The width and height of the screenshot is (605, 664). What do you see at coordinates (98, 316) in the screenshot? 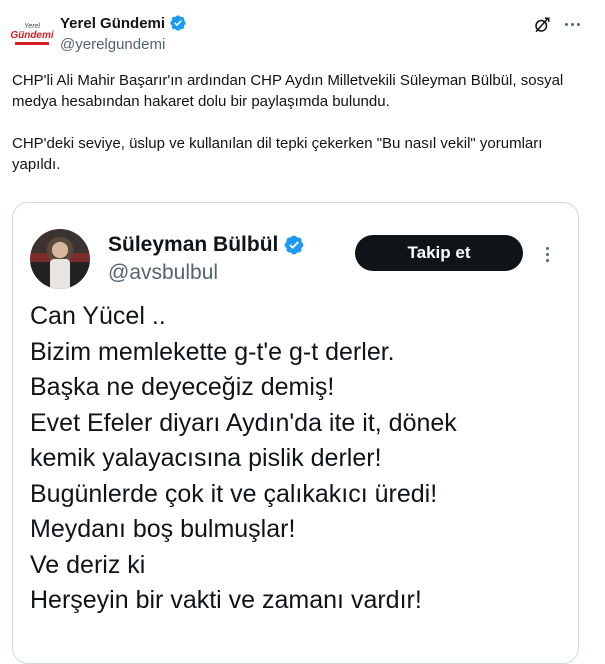
I see `embedded-text-line: Can Yücel ..` at bounding box center [98, 316].